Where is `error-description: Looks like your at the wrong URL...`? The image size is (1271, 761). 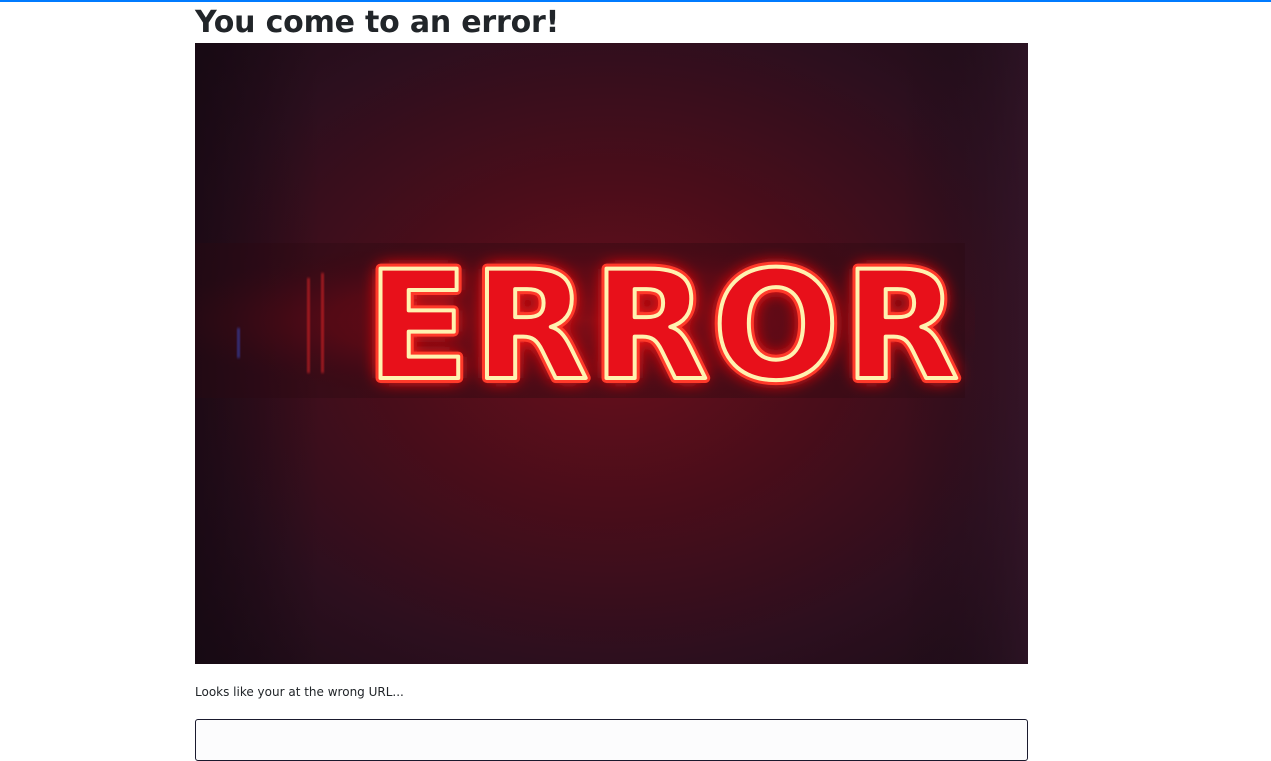
error-description: Looks like your at the wrong URL... is located at coordinates (299, 692).